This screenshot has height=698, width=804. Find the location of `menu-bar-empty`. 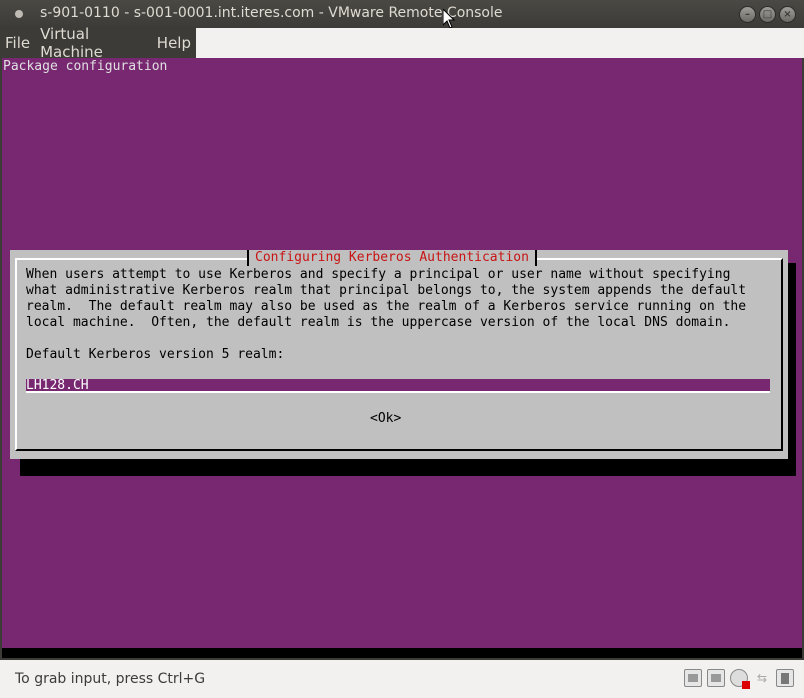

menu-bar-empty is located at coordinates (500, 43).